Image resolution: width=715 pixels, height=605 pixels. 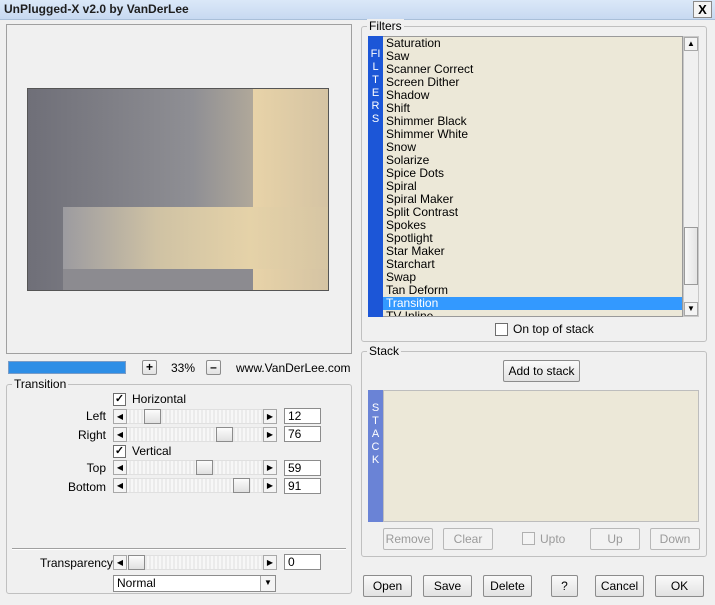 I want to click on title-bar: UnPlugged-X v2.0 by VanDerLee X, so click(x=357, y=10).